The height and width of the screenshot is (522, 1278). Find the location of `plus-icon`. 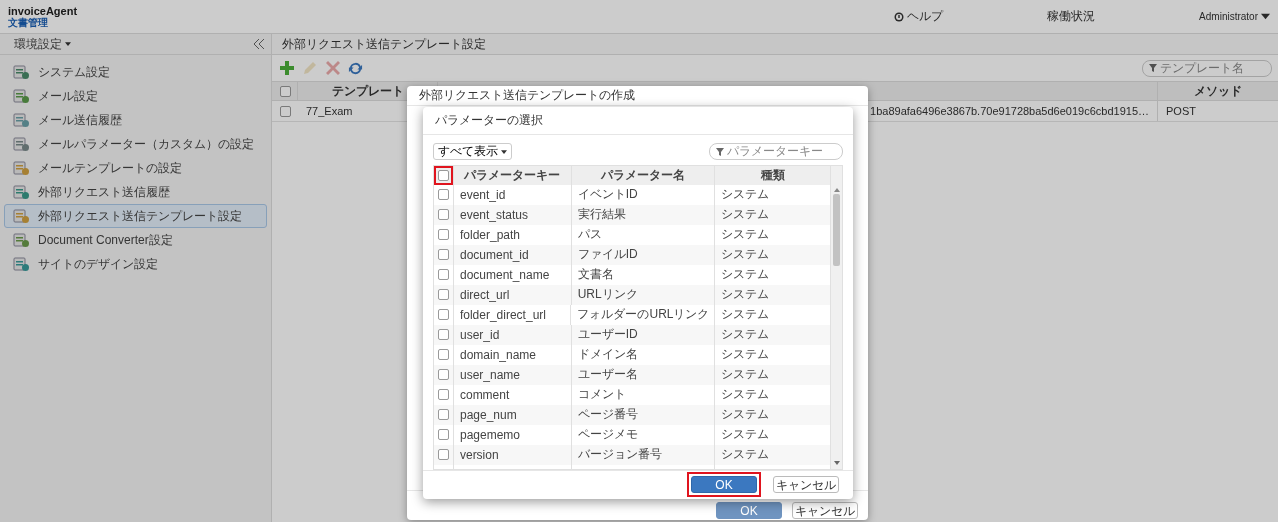

plus-icon is located at coordinates (286, 68).